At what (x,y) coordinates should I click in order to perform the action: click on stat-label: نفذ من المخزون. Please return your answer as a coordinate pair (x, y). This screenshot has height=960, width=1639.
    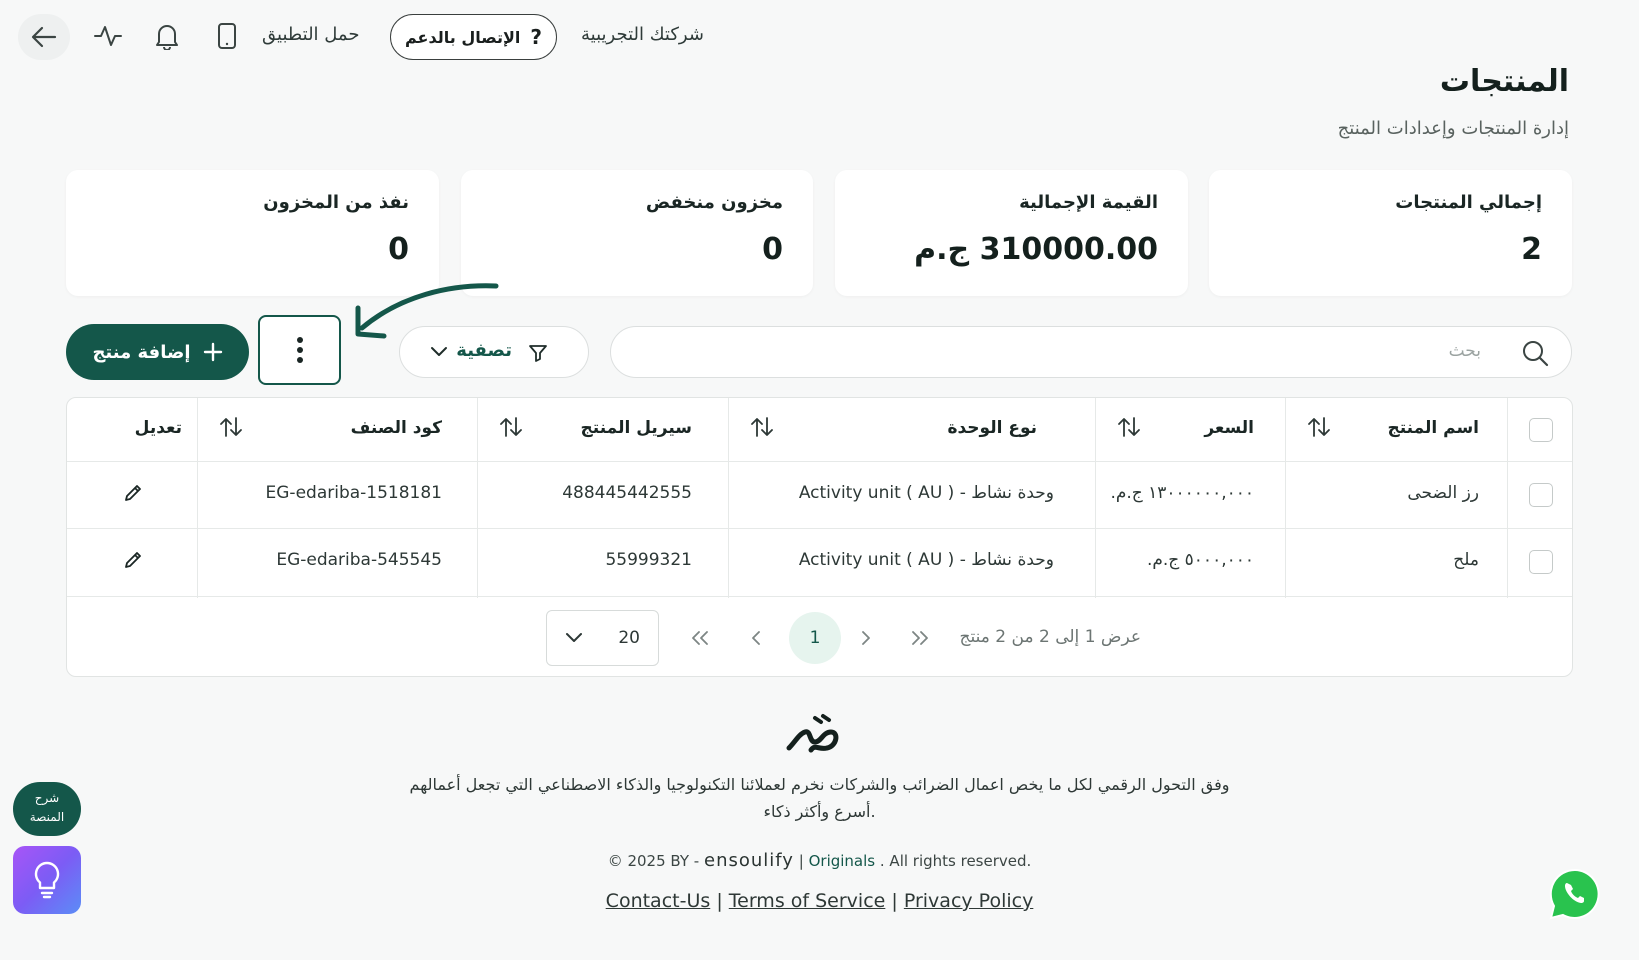
    Looking at the image, I should click on (336, 202).